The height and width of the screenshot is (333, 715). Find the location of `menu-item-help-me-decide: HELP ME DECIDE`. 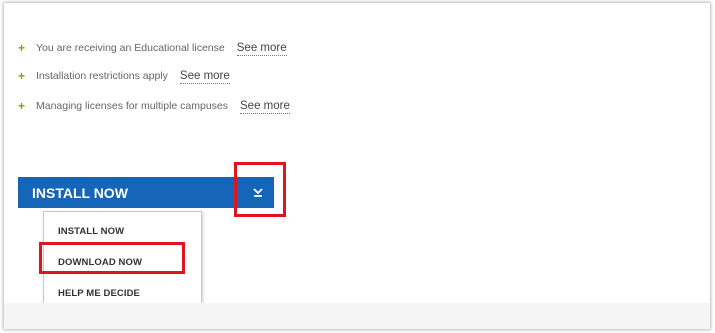

menu-item-help-me-decide: HELP ME DECIDE is located at coordinates (99, 293).